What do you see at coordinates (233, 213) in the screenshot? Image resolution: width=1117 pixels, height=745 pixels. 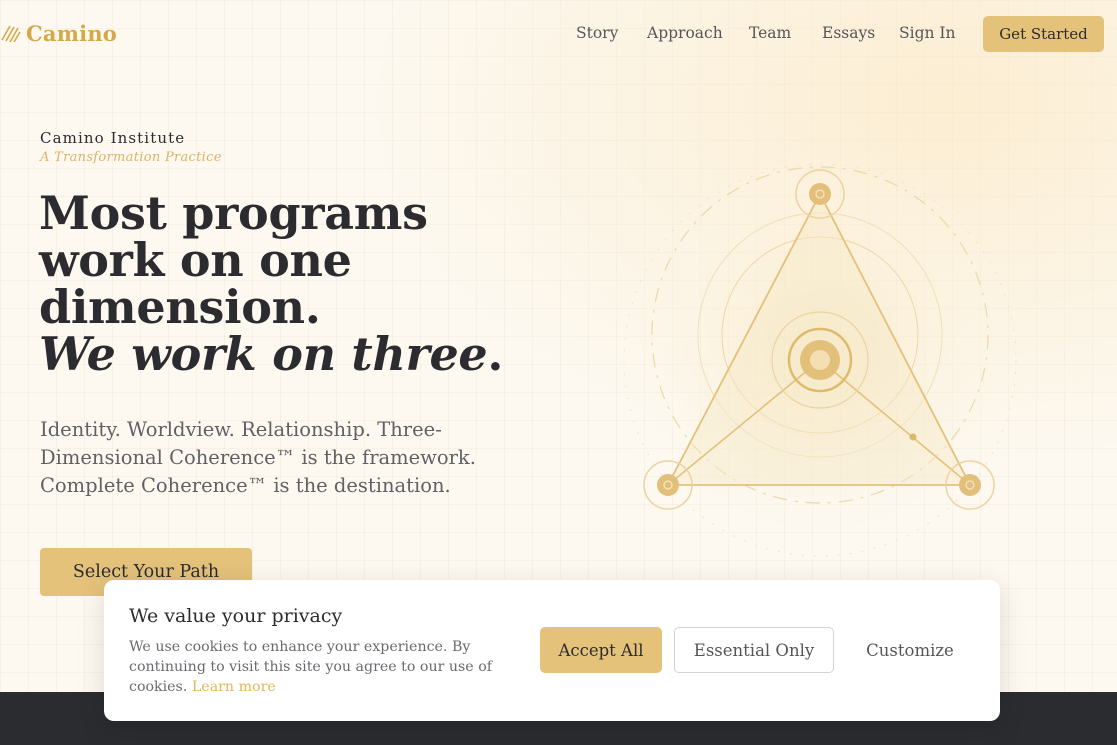 I see `headline-line: Most programs` at bounding box center [233, 213].